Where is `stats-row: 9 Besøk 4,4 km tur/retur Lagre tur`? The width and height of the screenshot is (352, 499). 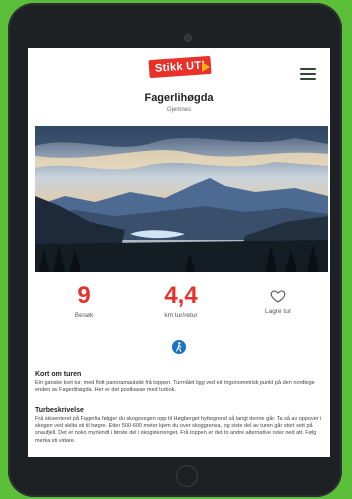
stats-row: 9 Besøk 4,4 km tur/retur Lagre tur is located at coordinates (179, 307).